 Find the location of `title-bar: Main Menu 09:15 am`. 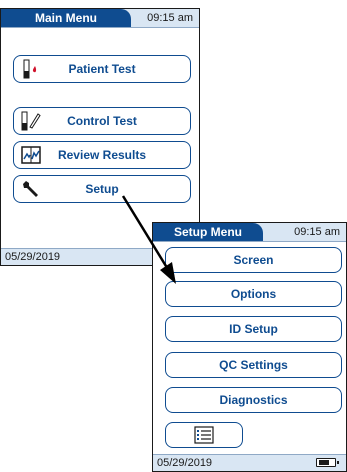

title-bar: Main Menu 09:15 am is located at coordinates (100, 18).